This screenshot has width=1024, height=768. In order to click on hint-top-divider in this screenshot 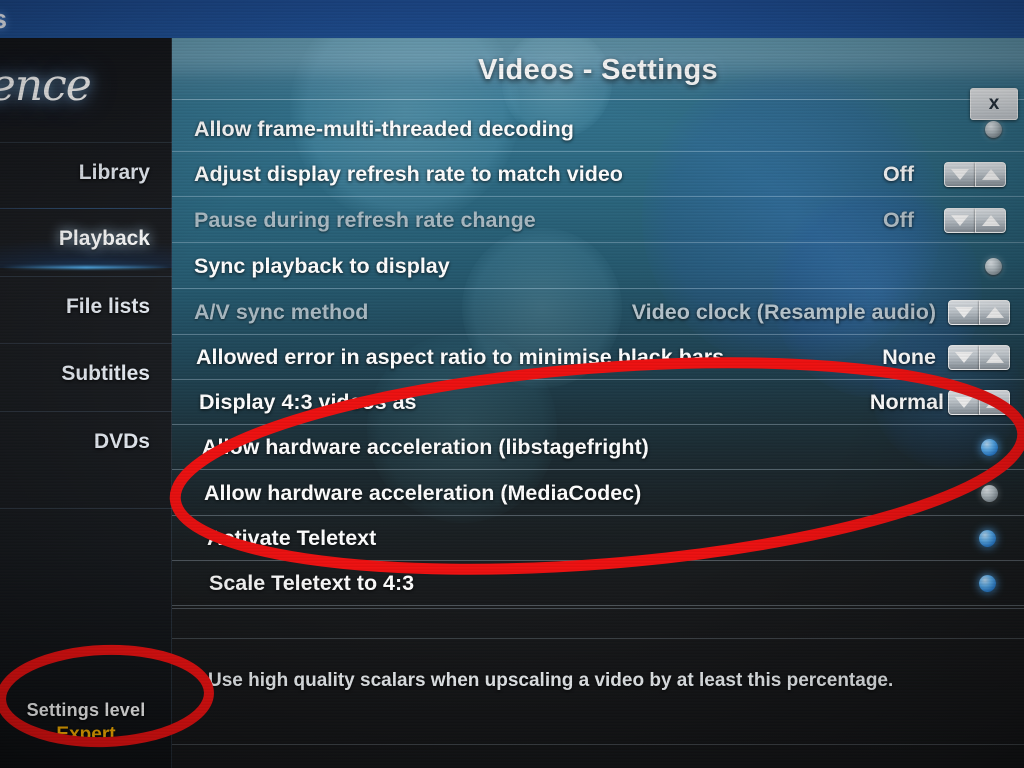, I will do `click(598, 638)`.